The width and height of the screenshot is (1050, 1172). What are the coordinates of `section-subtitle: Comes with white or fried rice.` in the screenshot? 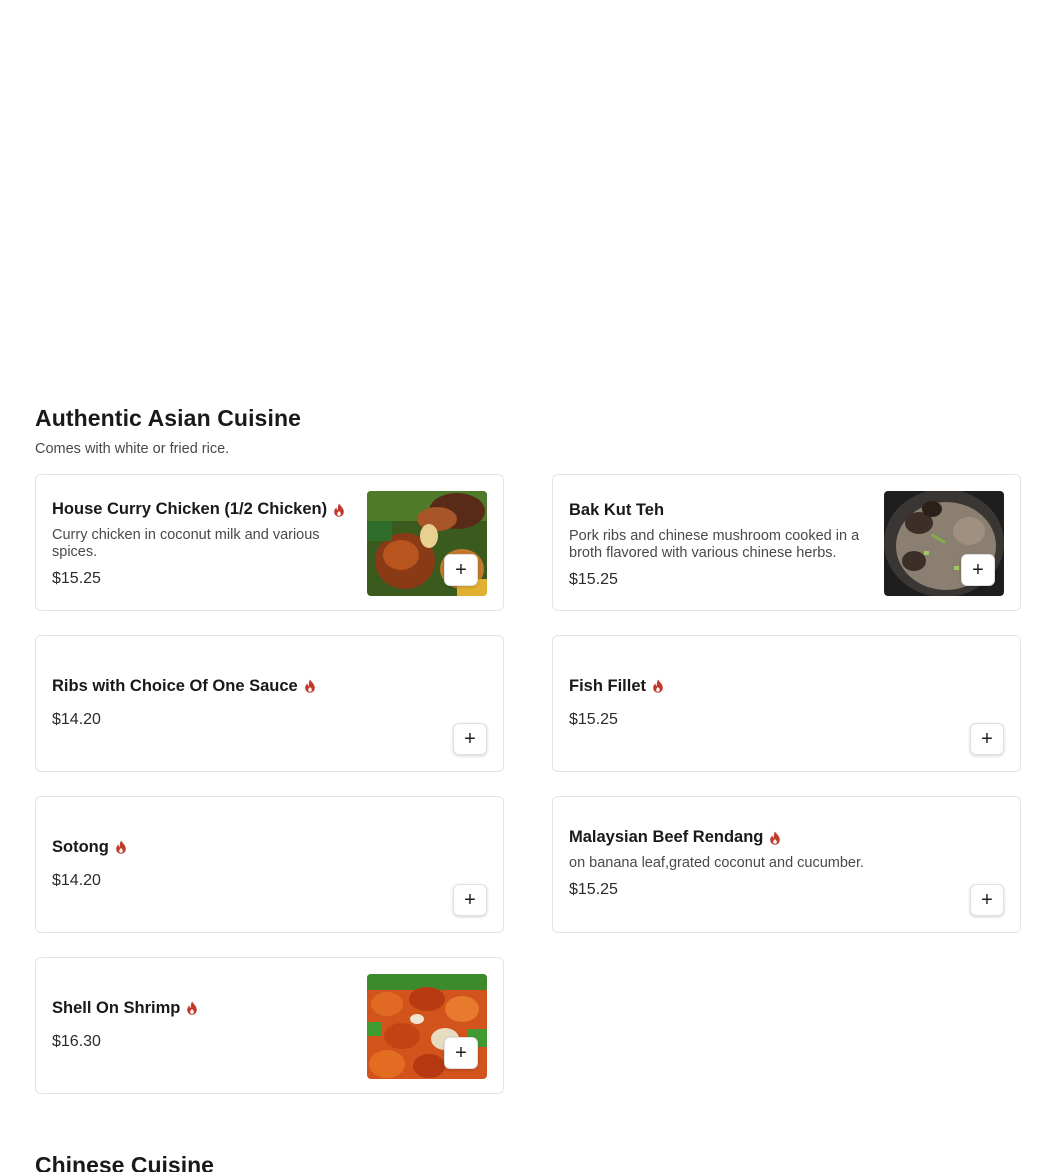 It's located at (132, 449).